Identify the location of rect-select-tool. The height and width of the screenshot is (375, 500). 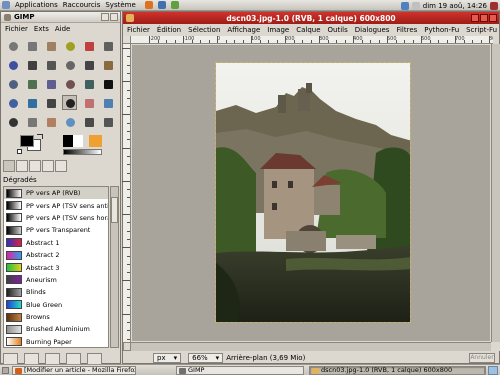
(12, 45).